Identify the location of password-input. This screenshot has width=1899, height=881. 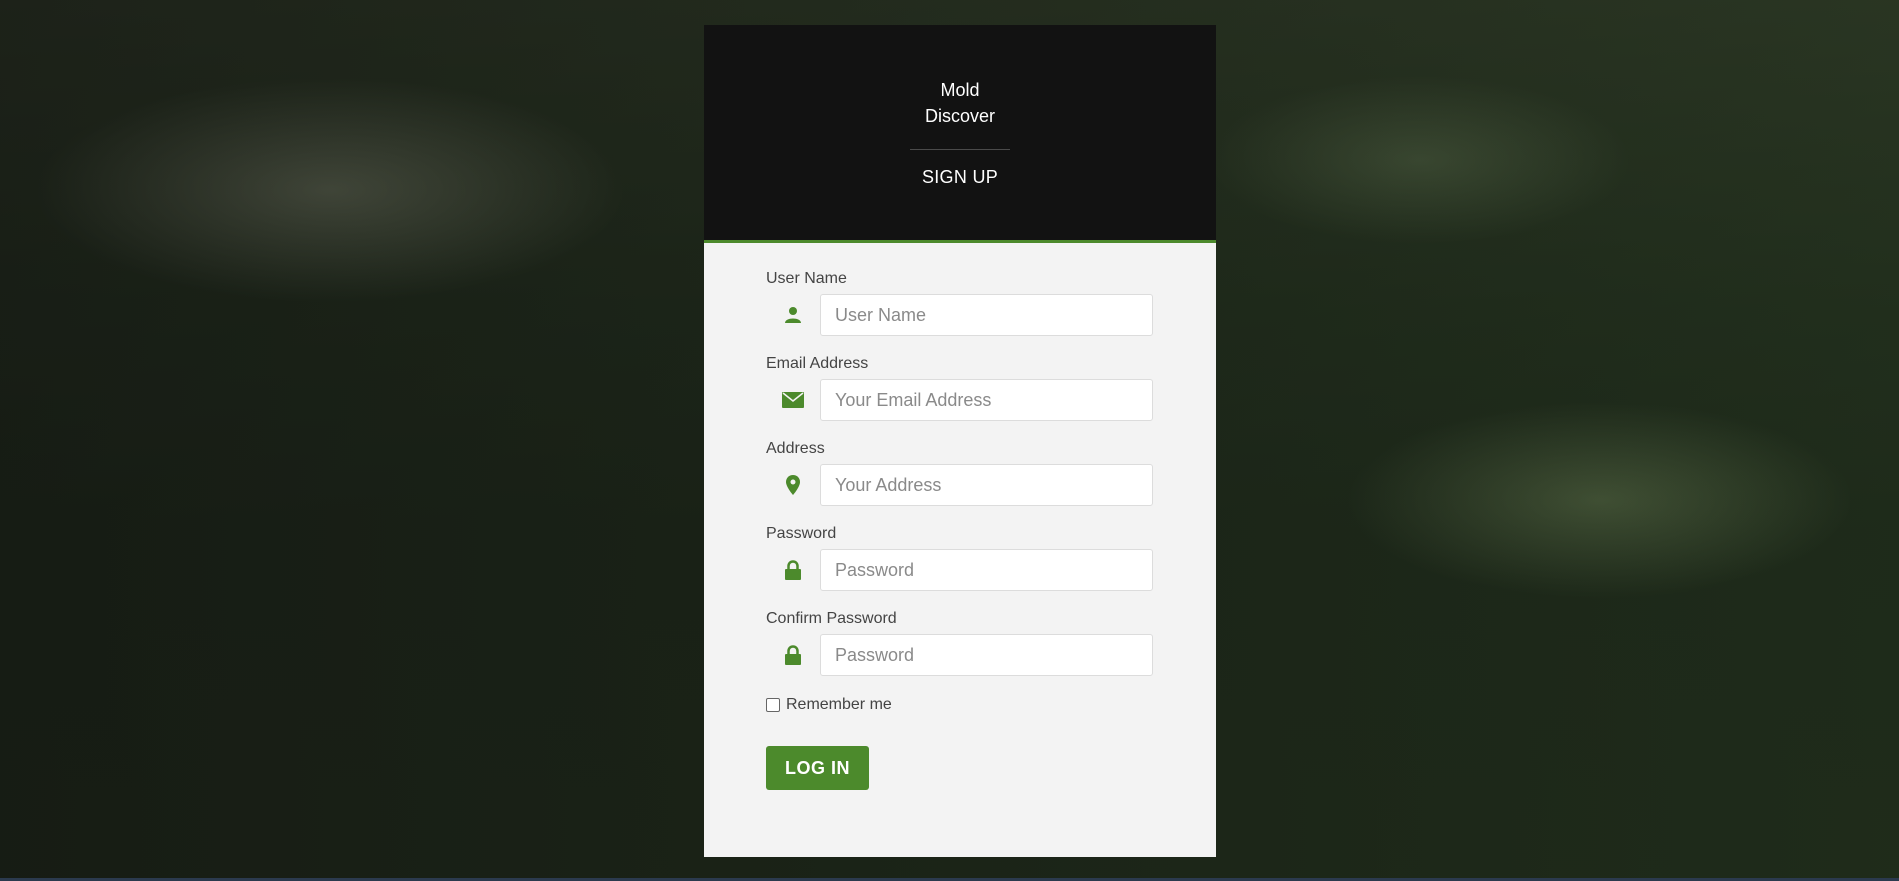
(986, 570).